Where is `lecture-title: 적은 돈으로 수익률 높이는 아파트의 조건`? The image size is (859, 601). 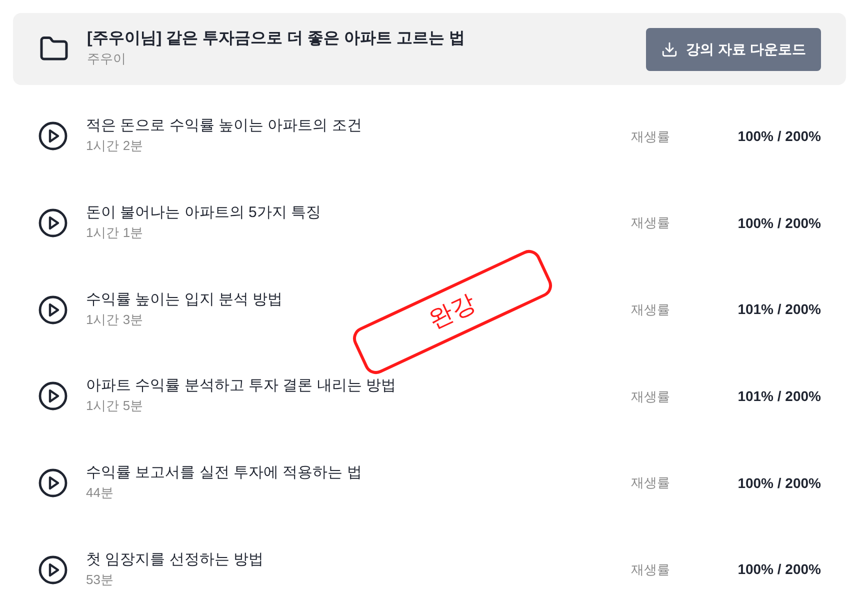
lecture-title: 적은 돈으로 수익률 높이는 아파트의 조건 is located at coordinates (224, 126).